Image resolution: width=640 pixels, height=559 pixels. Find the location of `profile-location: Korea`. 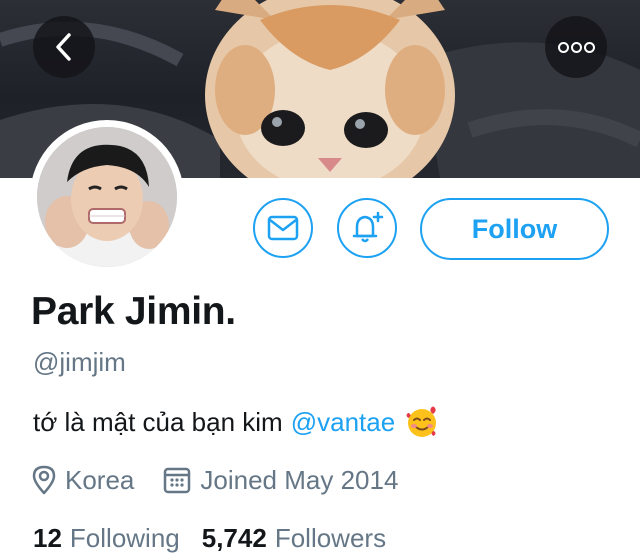

profile-location: Korea is located at coordinates (100, 479).